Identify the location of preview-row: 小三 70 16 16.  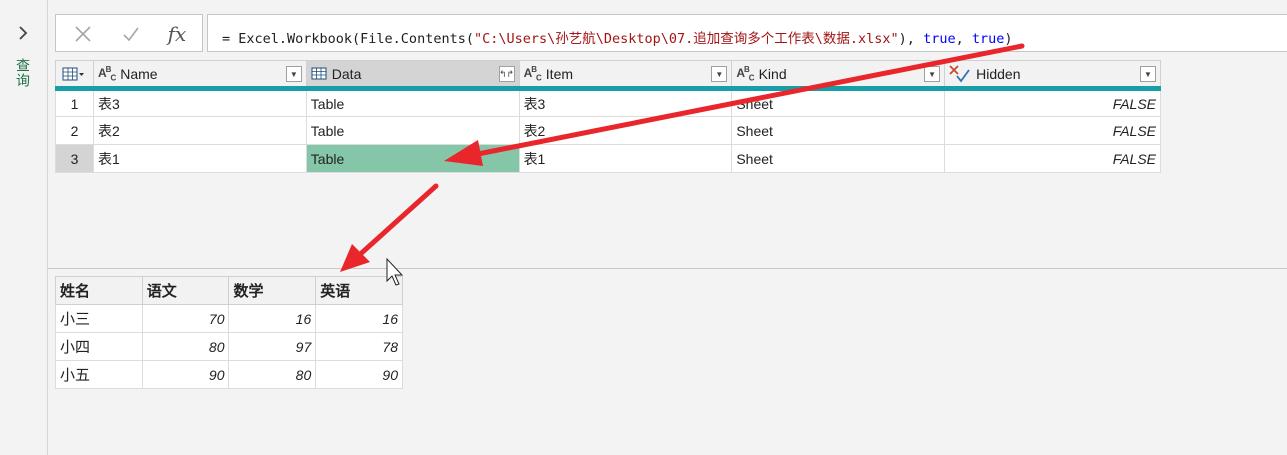
(229, 318).